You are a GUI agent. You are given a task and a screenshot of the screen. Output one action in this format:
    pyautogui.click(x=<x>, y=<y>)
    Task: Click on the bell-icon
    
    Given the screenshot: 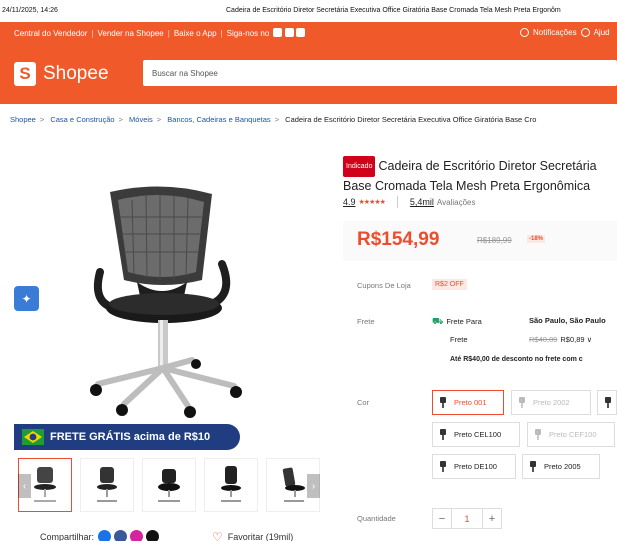 What is the action you would take?
    pyautogui.click(x=524, y=32)
    